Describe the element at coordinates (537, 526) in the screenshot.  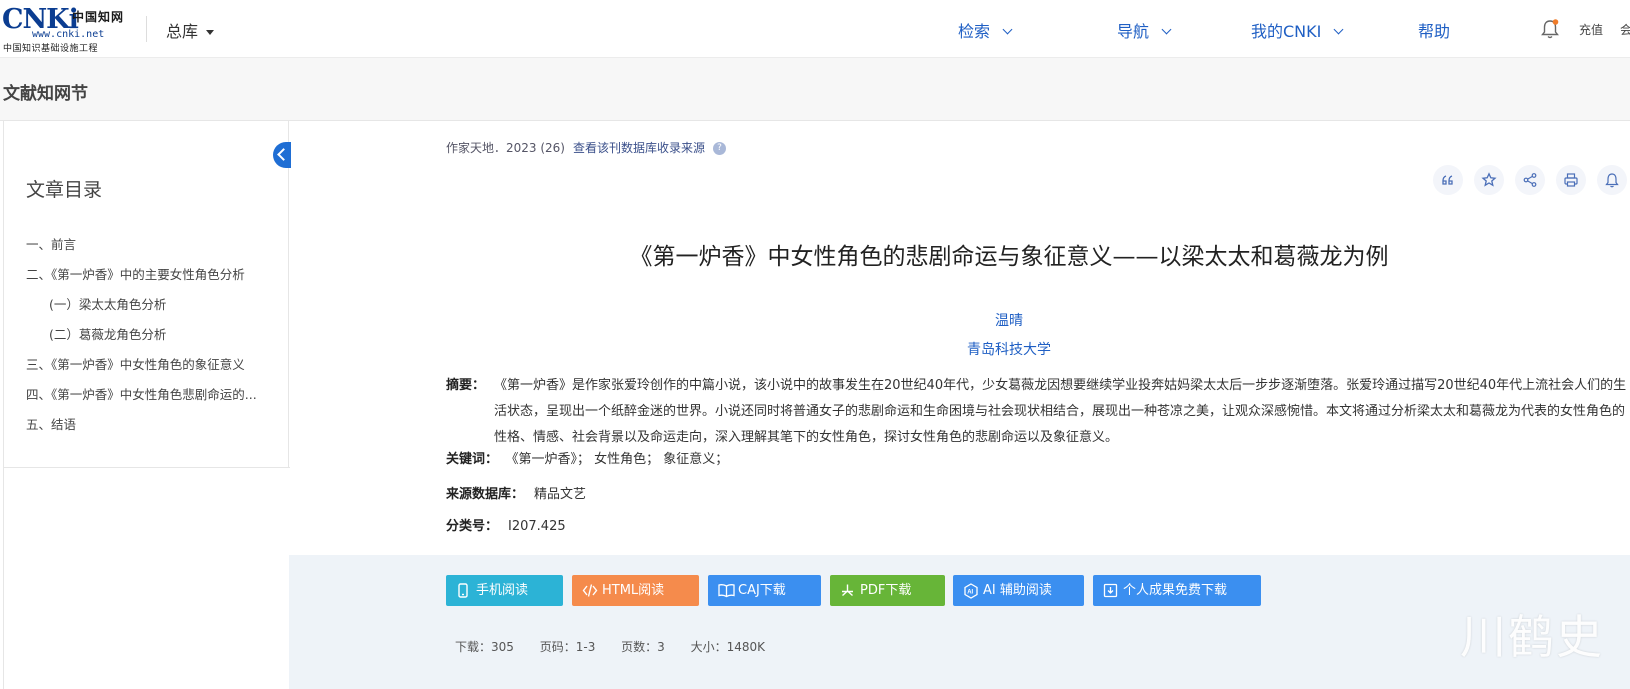
I see `classification-value: I207.425` at that location.